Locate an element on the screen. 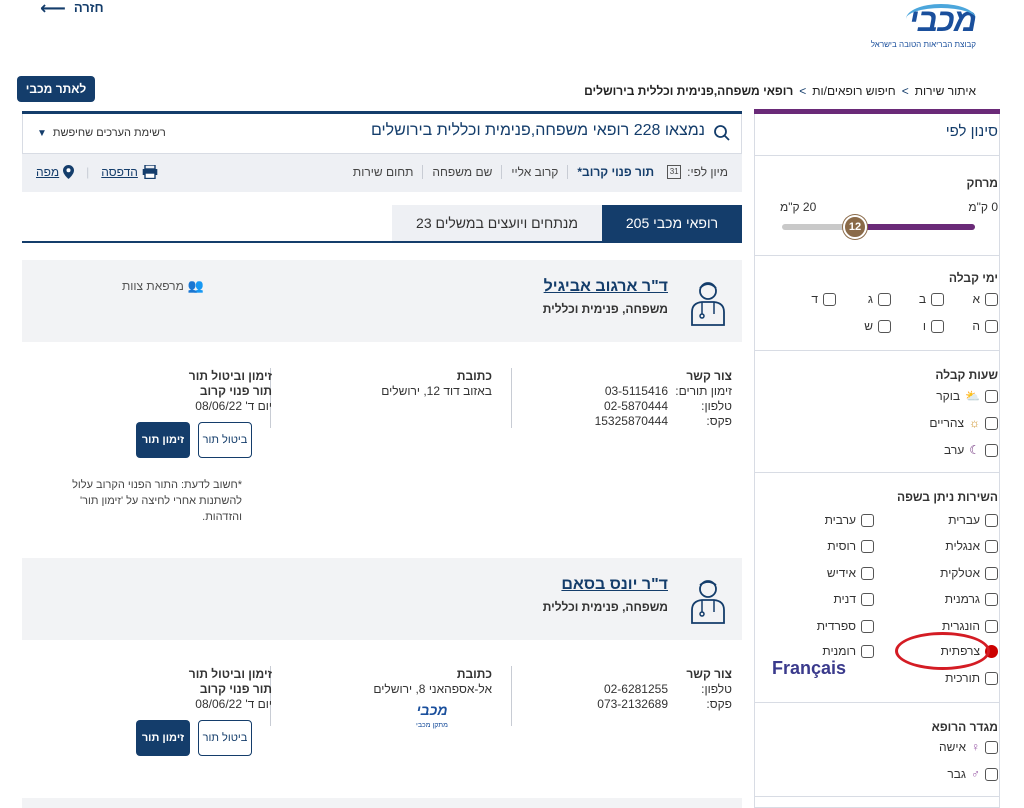 The image size is (1024, 808). contact-value: 02-6281255 is located at coordinates (623, 689).